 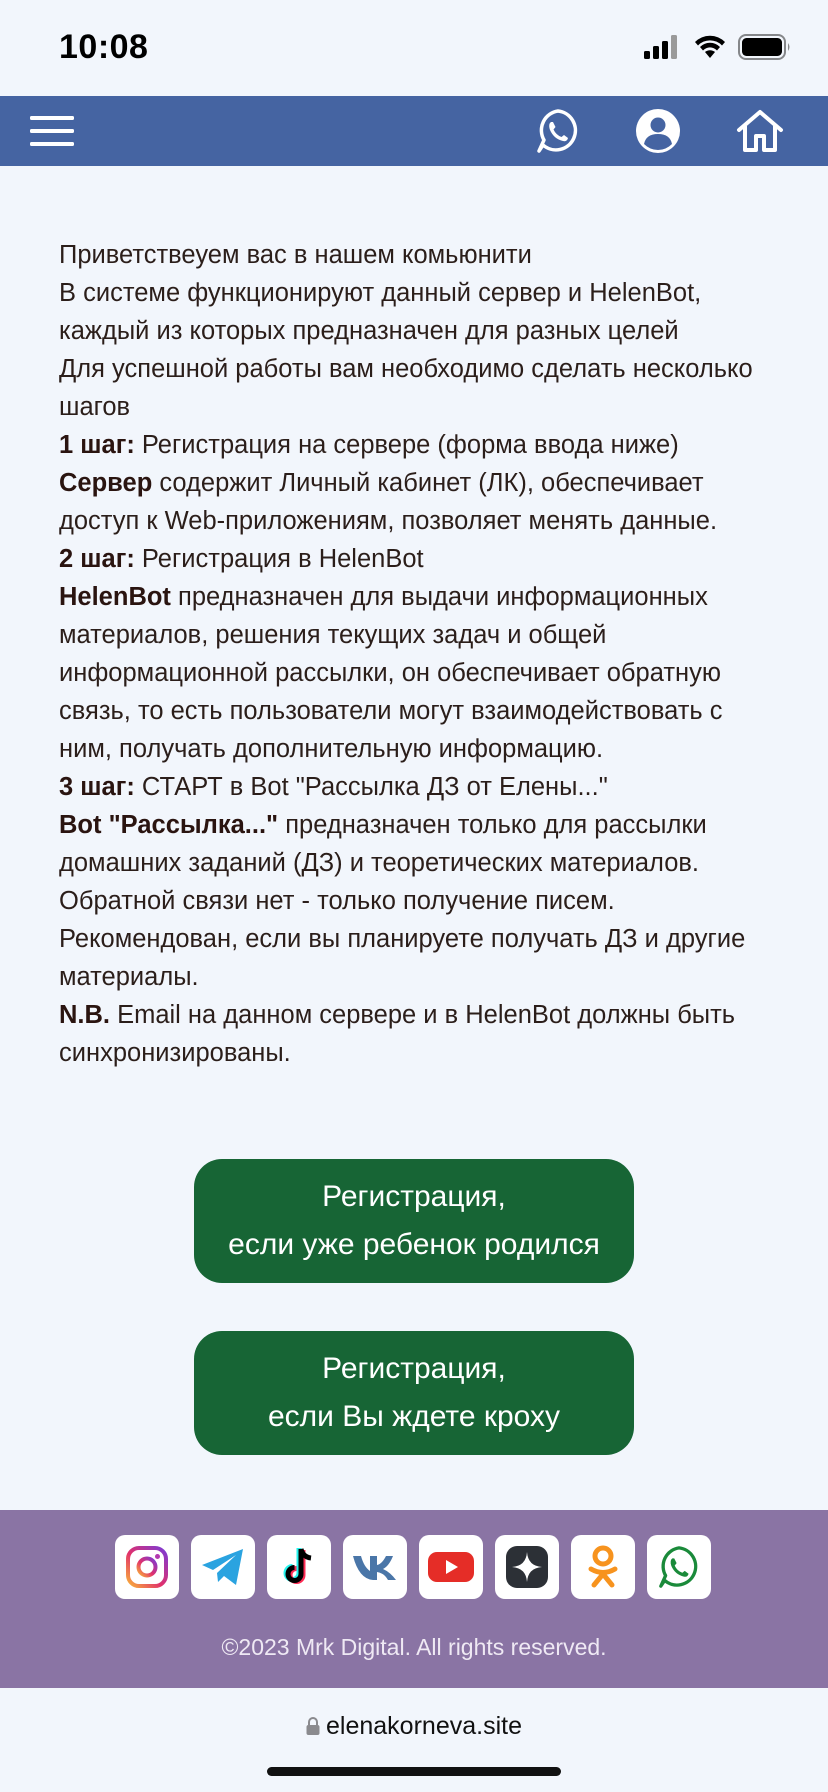 I want to click on register-expecting-line1: Регистрация,, so click(x=414, y=1368).